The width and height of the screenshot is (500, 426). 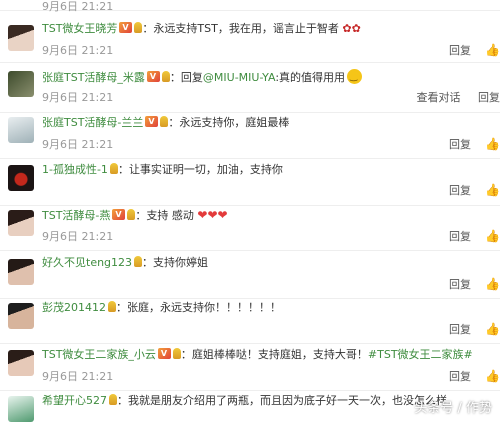 I want to click on comment-text: :真的值得用用, so click(x=310, y=77).